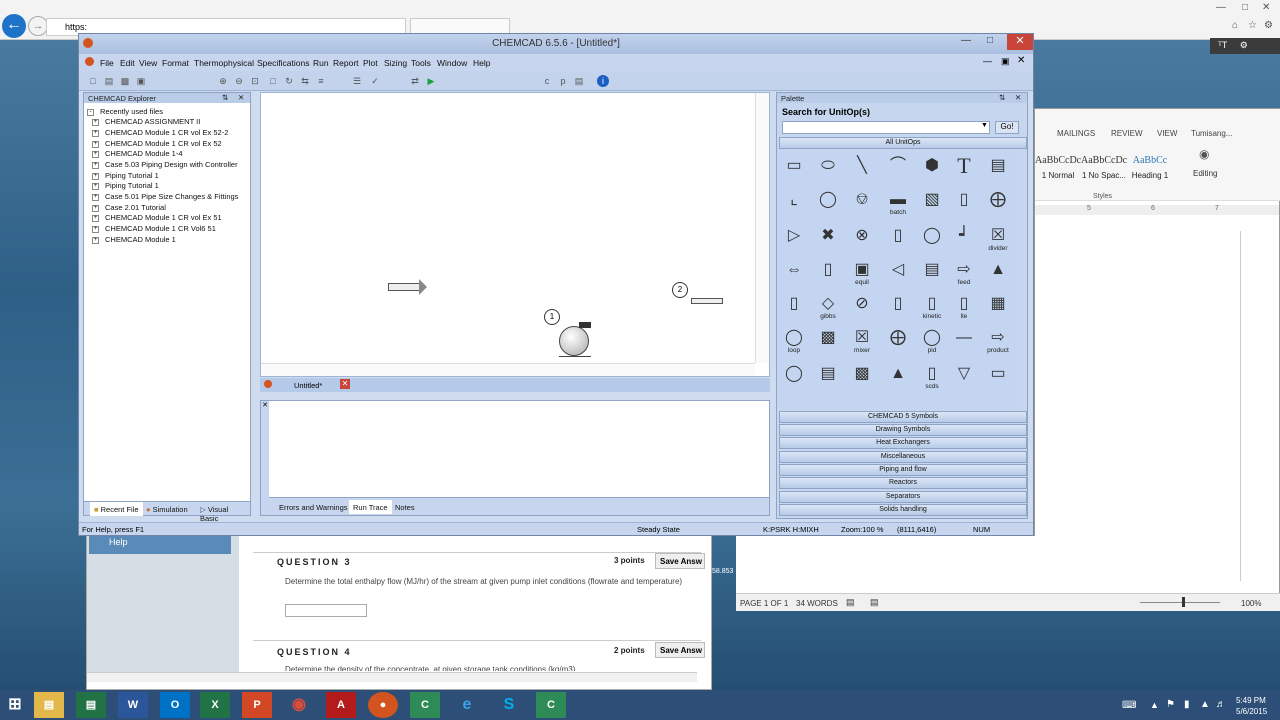 Image resolution: width=1280 pixels, height=720 pixels. What do you see at coordinates (431, 81) in the screenshot?
I see `run-icon: ▶` at bounding box center [431, 81].